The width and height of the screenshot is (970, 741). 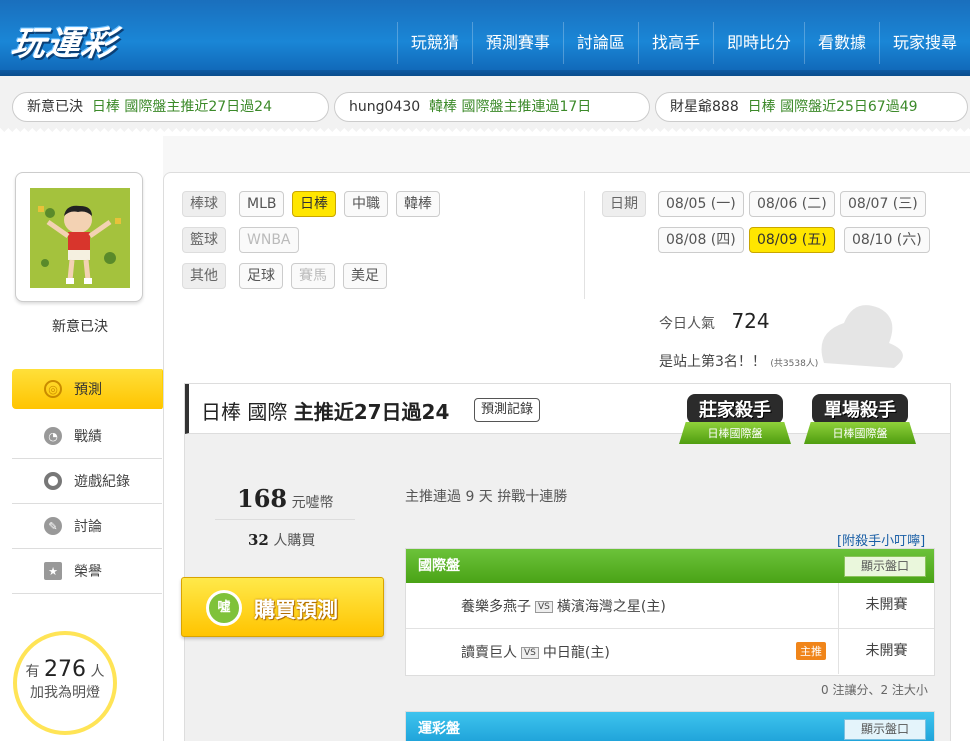 I want to click on ticker-item: hung0430 韓棒 國際盤主推連過17日, so click(x=492, y=107).